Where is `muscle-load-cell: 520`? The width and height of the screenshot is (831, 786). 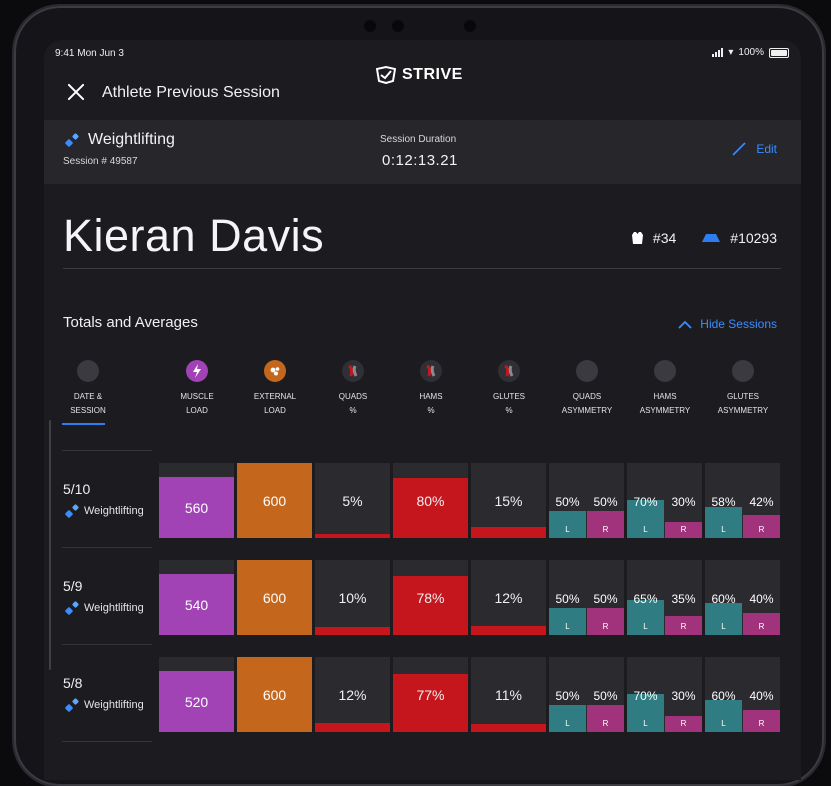
muscle-load-cell: 520 is located at coordinates (196, 694).